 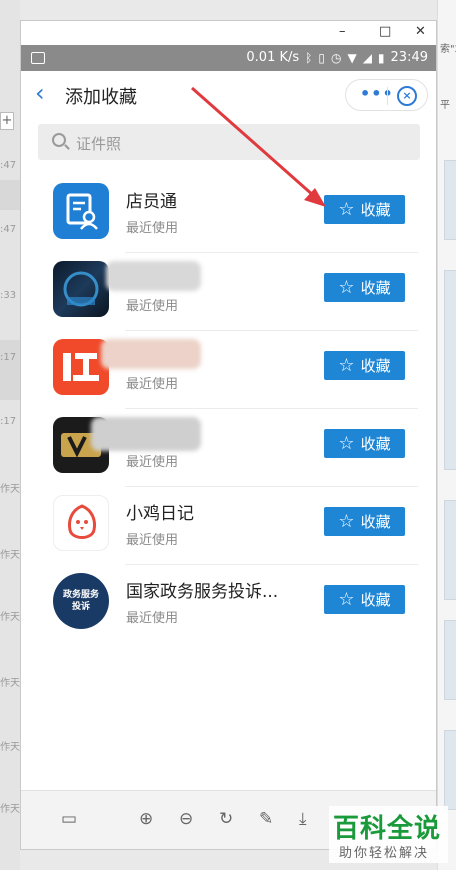 I want to click on watermark: 百科全说 助你轻松解决, so click(x=388, y=834).